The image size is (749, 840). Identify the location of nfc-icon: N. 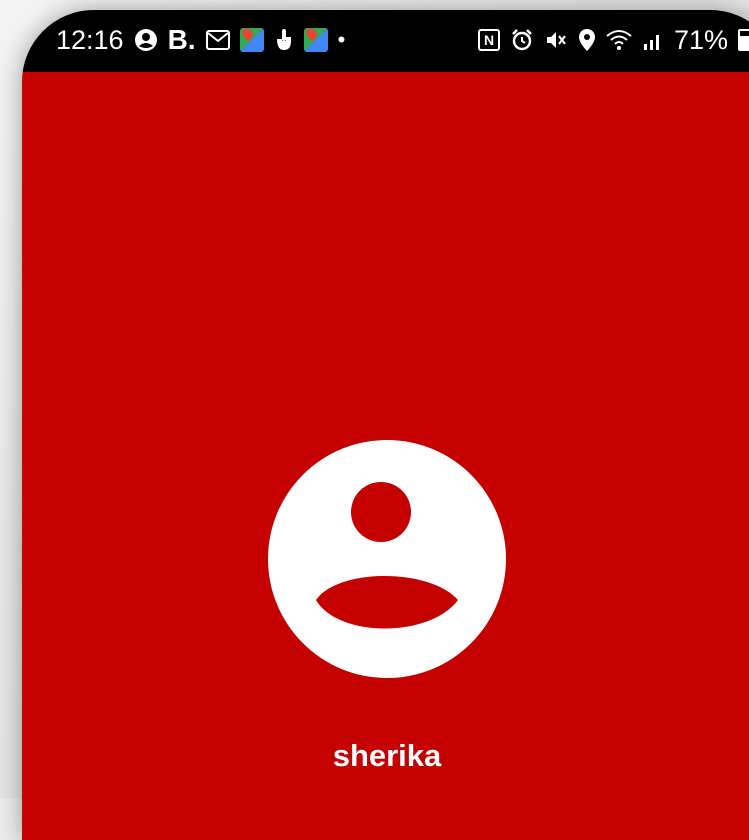
(489, 40).